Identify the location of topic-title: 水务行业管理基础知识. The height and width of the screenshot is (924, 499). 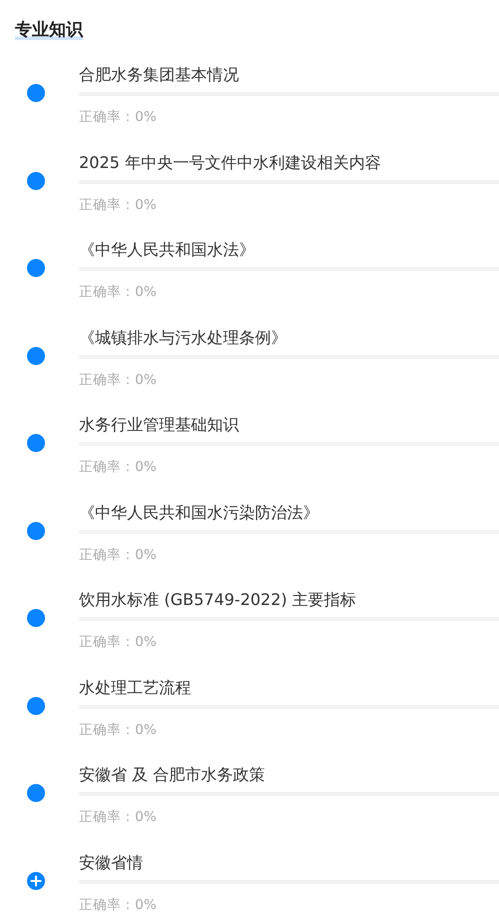
(289, 425).